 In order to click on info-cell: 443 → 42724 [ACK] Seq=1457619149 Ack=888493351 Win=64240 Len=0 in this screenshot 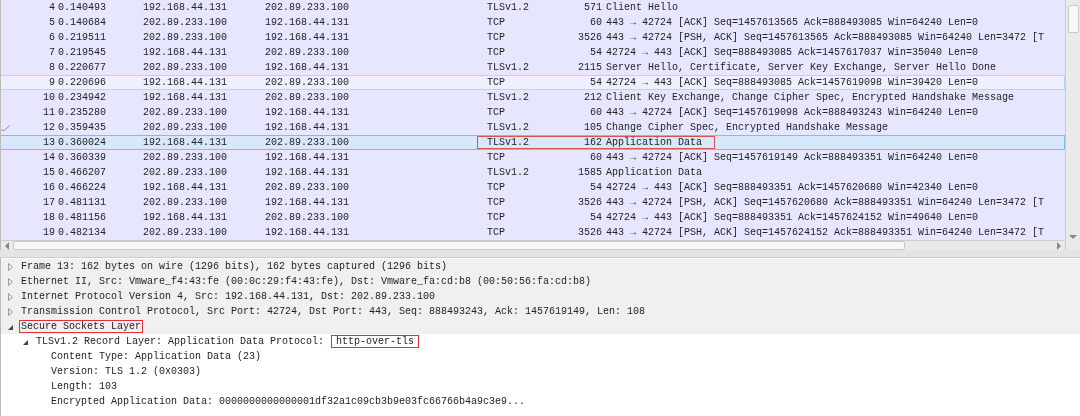, I will do `click(792, 157)`.